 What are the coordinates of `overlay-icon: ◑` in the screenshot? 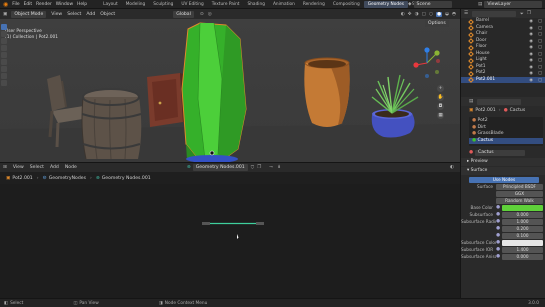 It's located at (417, 14).